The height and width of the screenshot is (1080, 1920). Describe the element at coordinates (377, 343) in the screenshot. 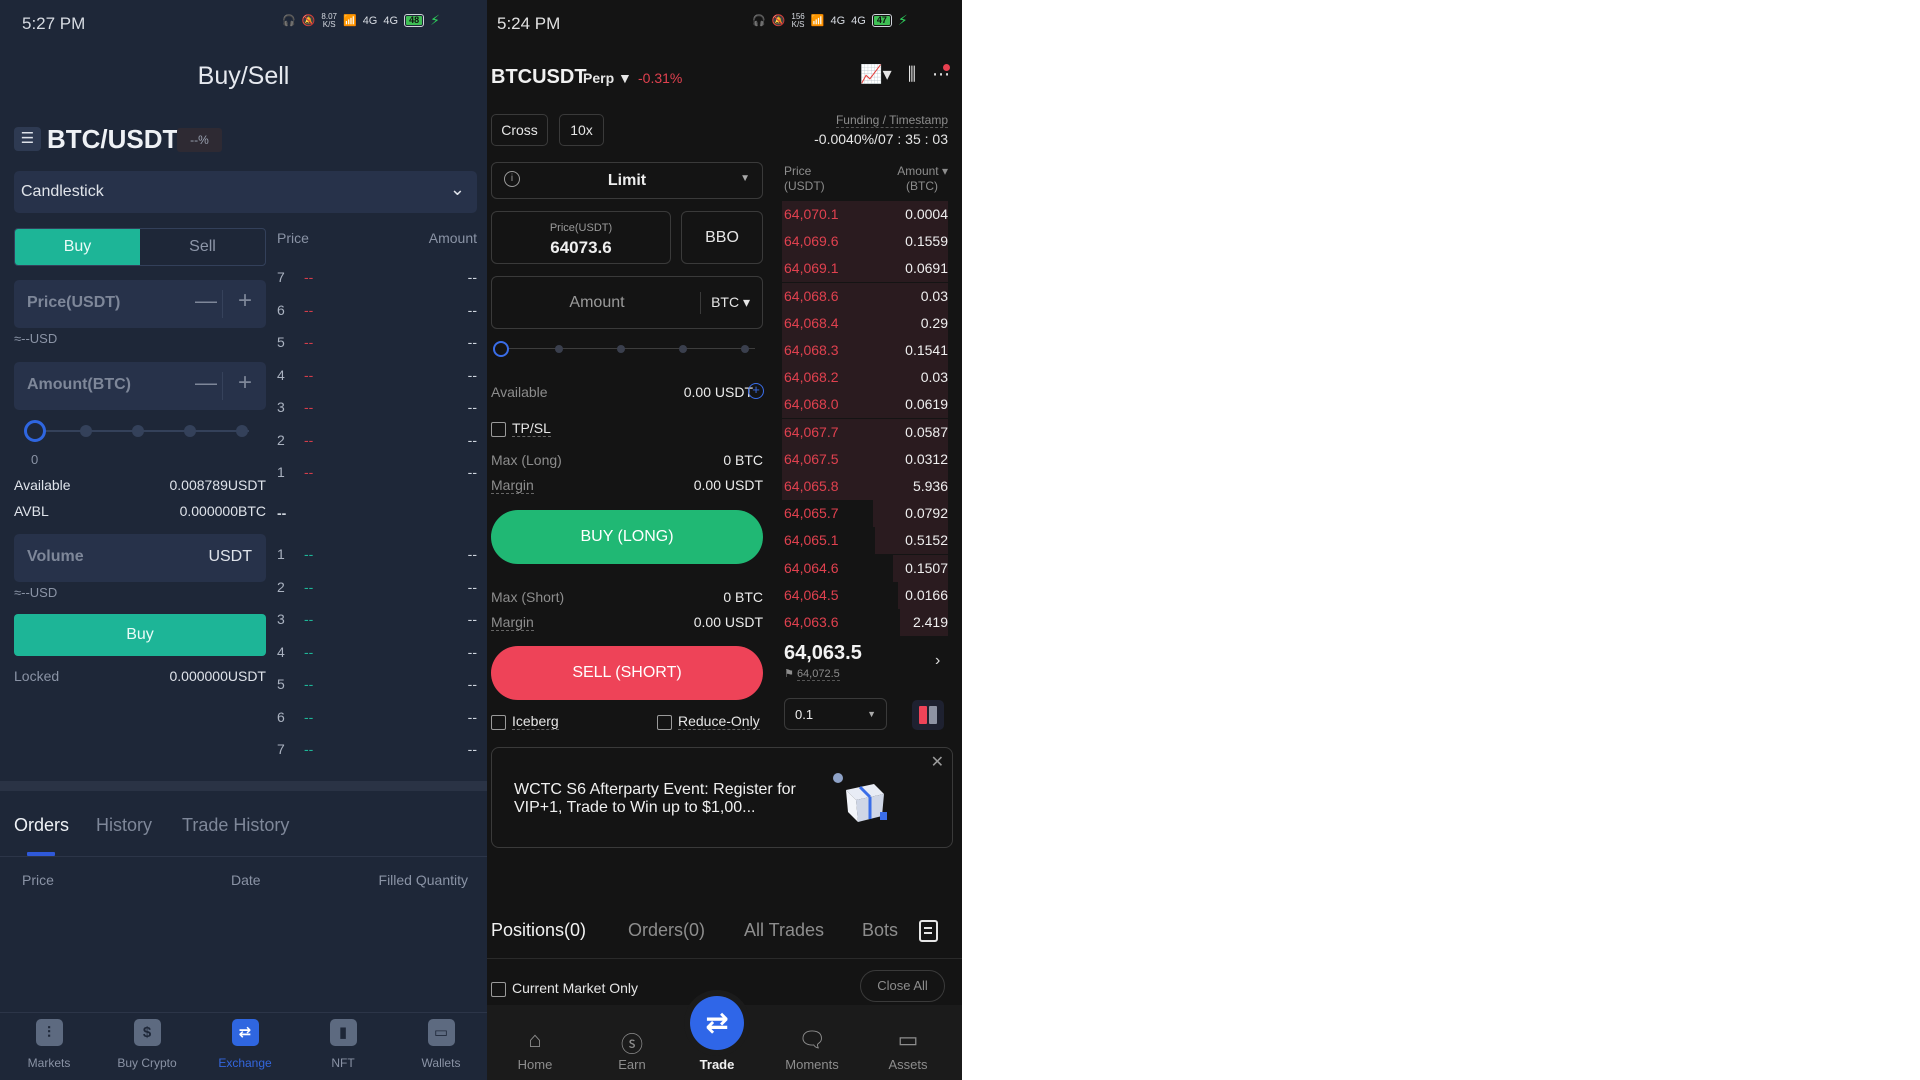

I see `orderbook-ask-row: 5 -- --` at that location.